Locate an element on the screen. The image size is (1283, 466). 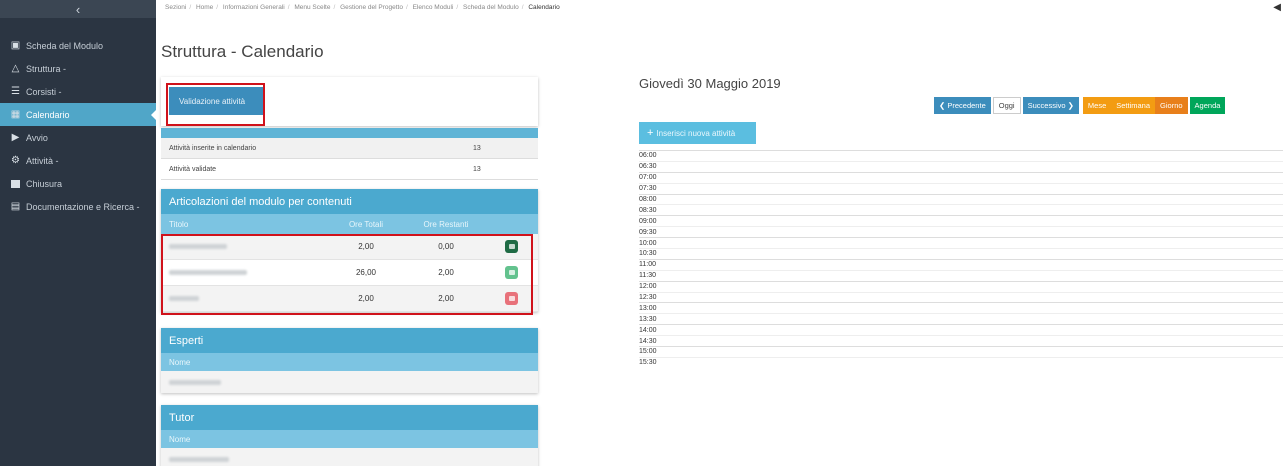
calendar-icon: ▦ is located at coordinates (15, 114).